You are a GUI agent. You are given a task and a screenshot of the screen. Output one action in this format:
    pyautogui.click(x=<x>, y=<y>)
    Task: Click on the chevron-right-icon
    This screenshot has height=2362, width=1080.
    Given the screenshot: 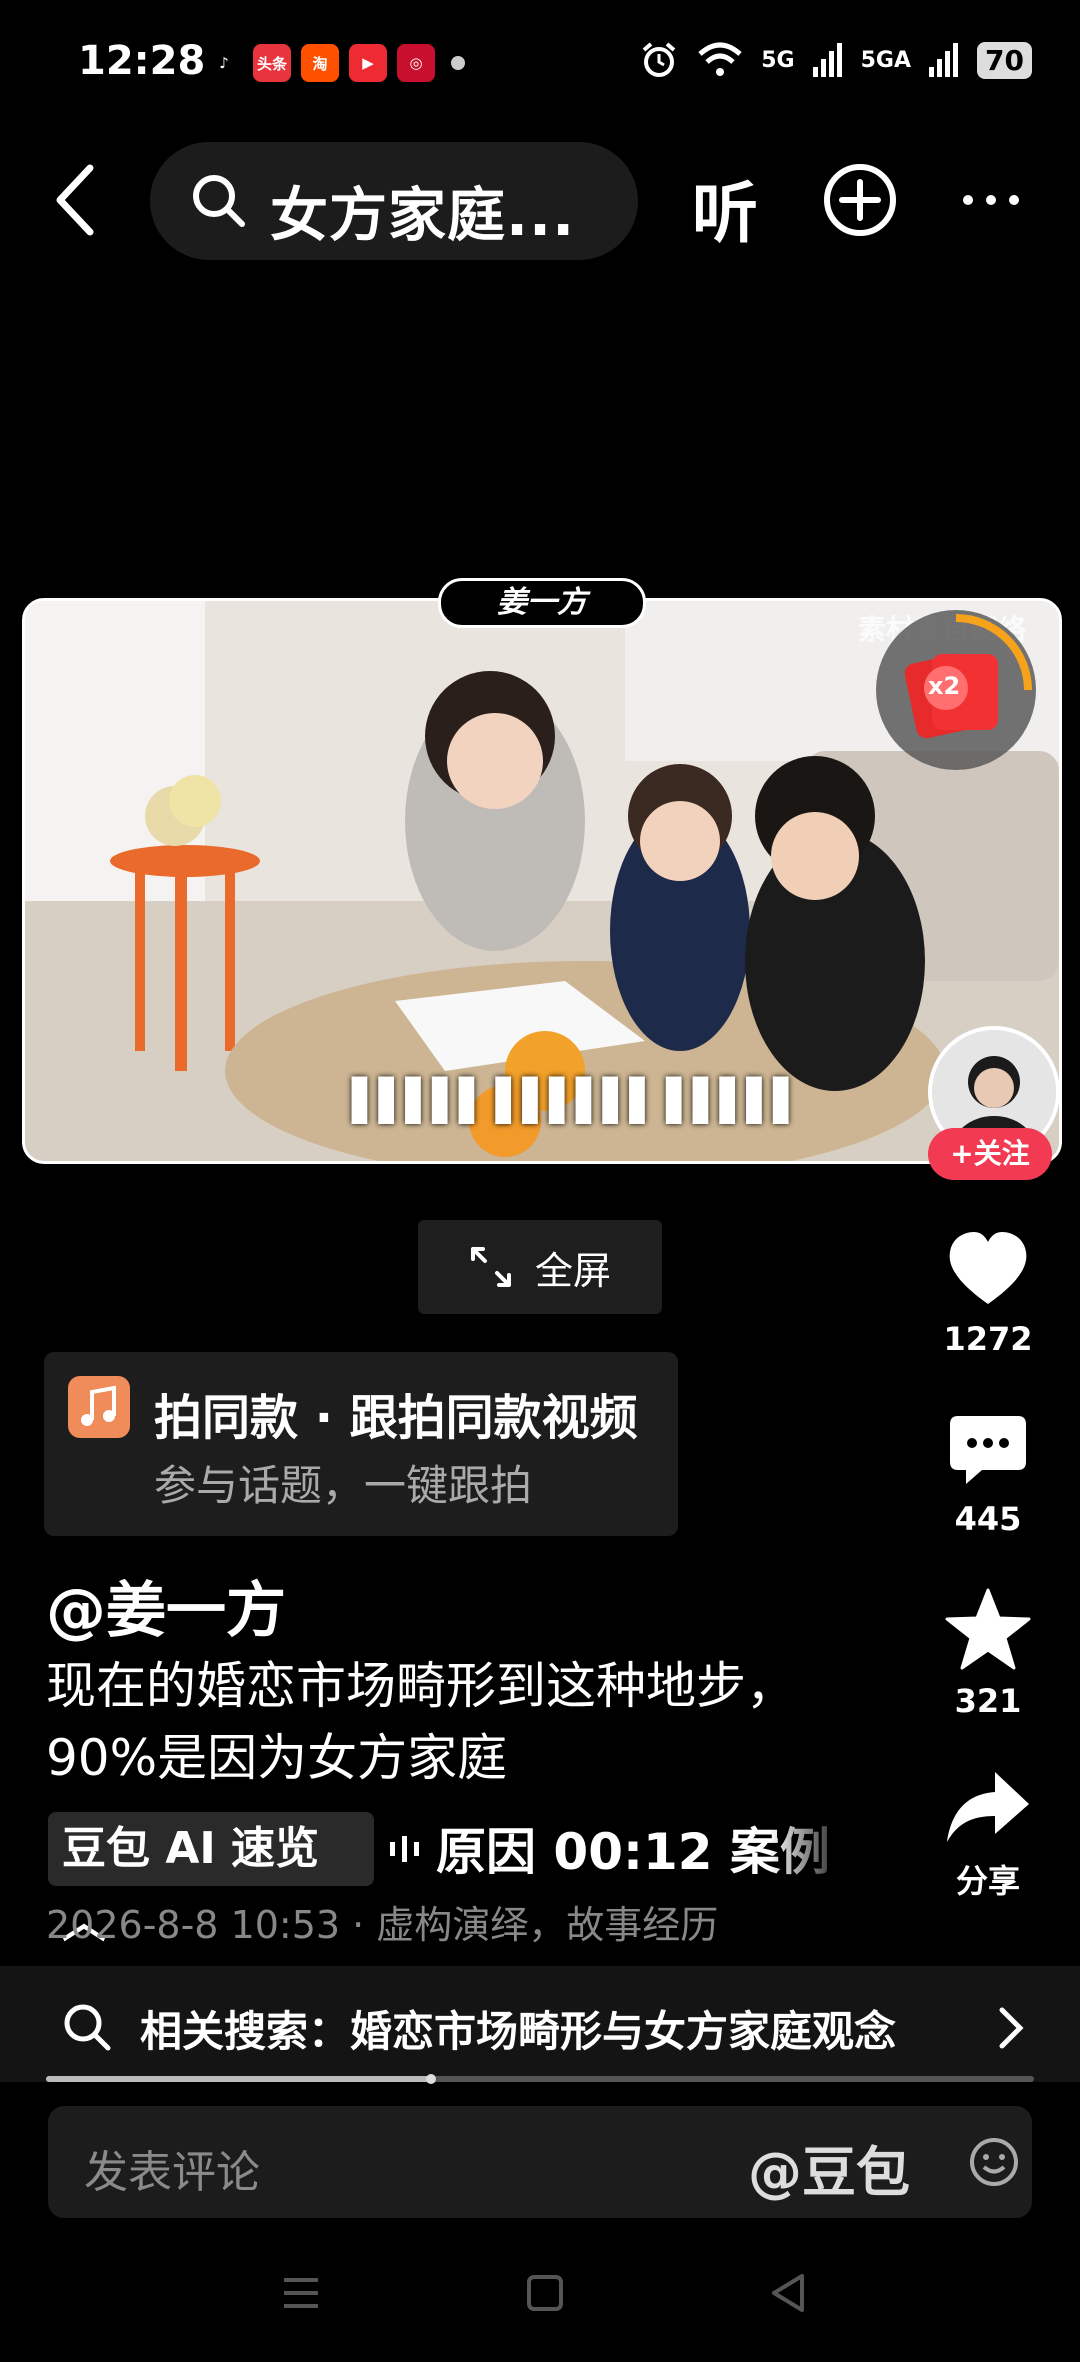 What is the action you would take?
    pyautogui.click(x=1011, y=2028)
    